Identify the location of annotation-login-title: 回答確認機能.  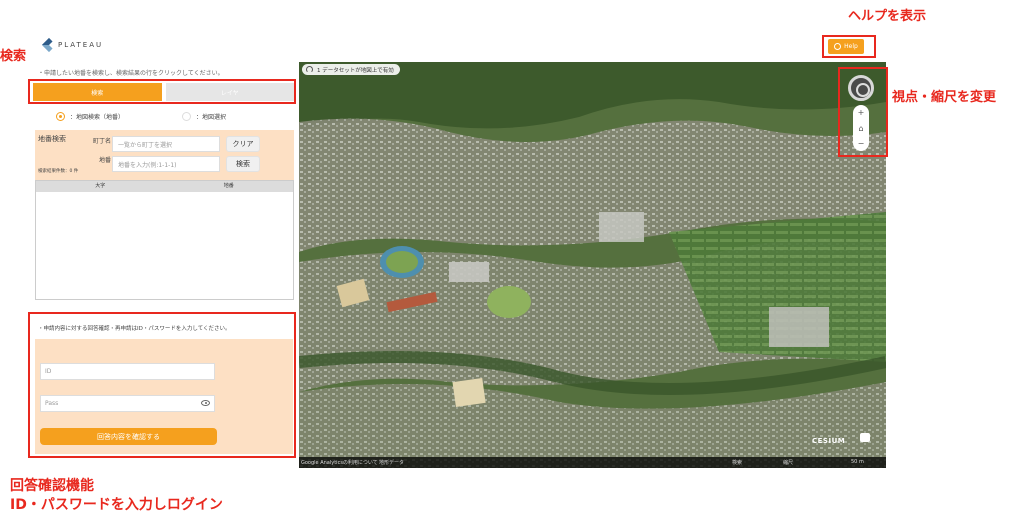
(52, 486).